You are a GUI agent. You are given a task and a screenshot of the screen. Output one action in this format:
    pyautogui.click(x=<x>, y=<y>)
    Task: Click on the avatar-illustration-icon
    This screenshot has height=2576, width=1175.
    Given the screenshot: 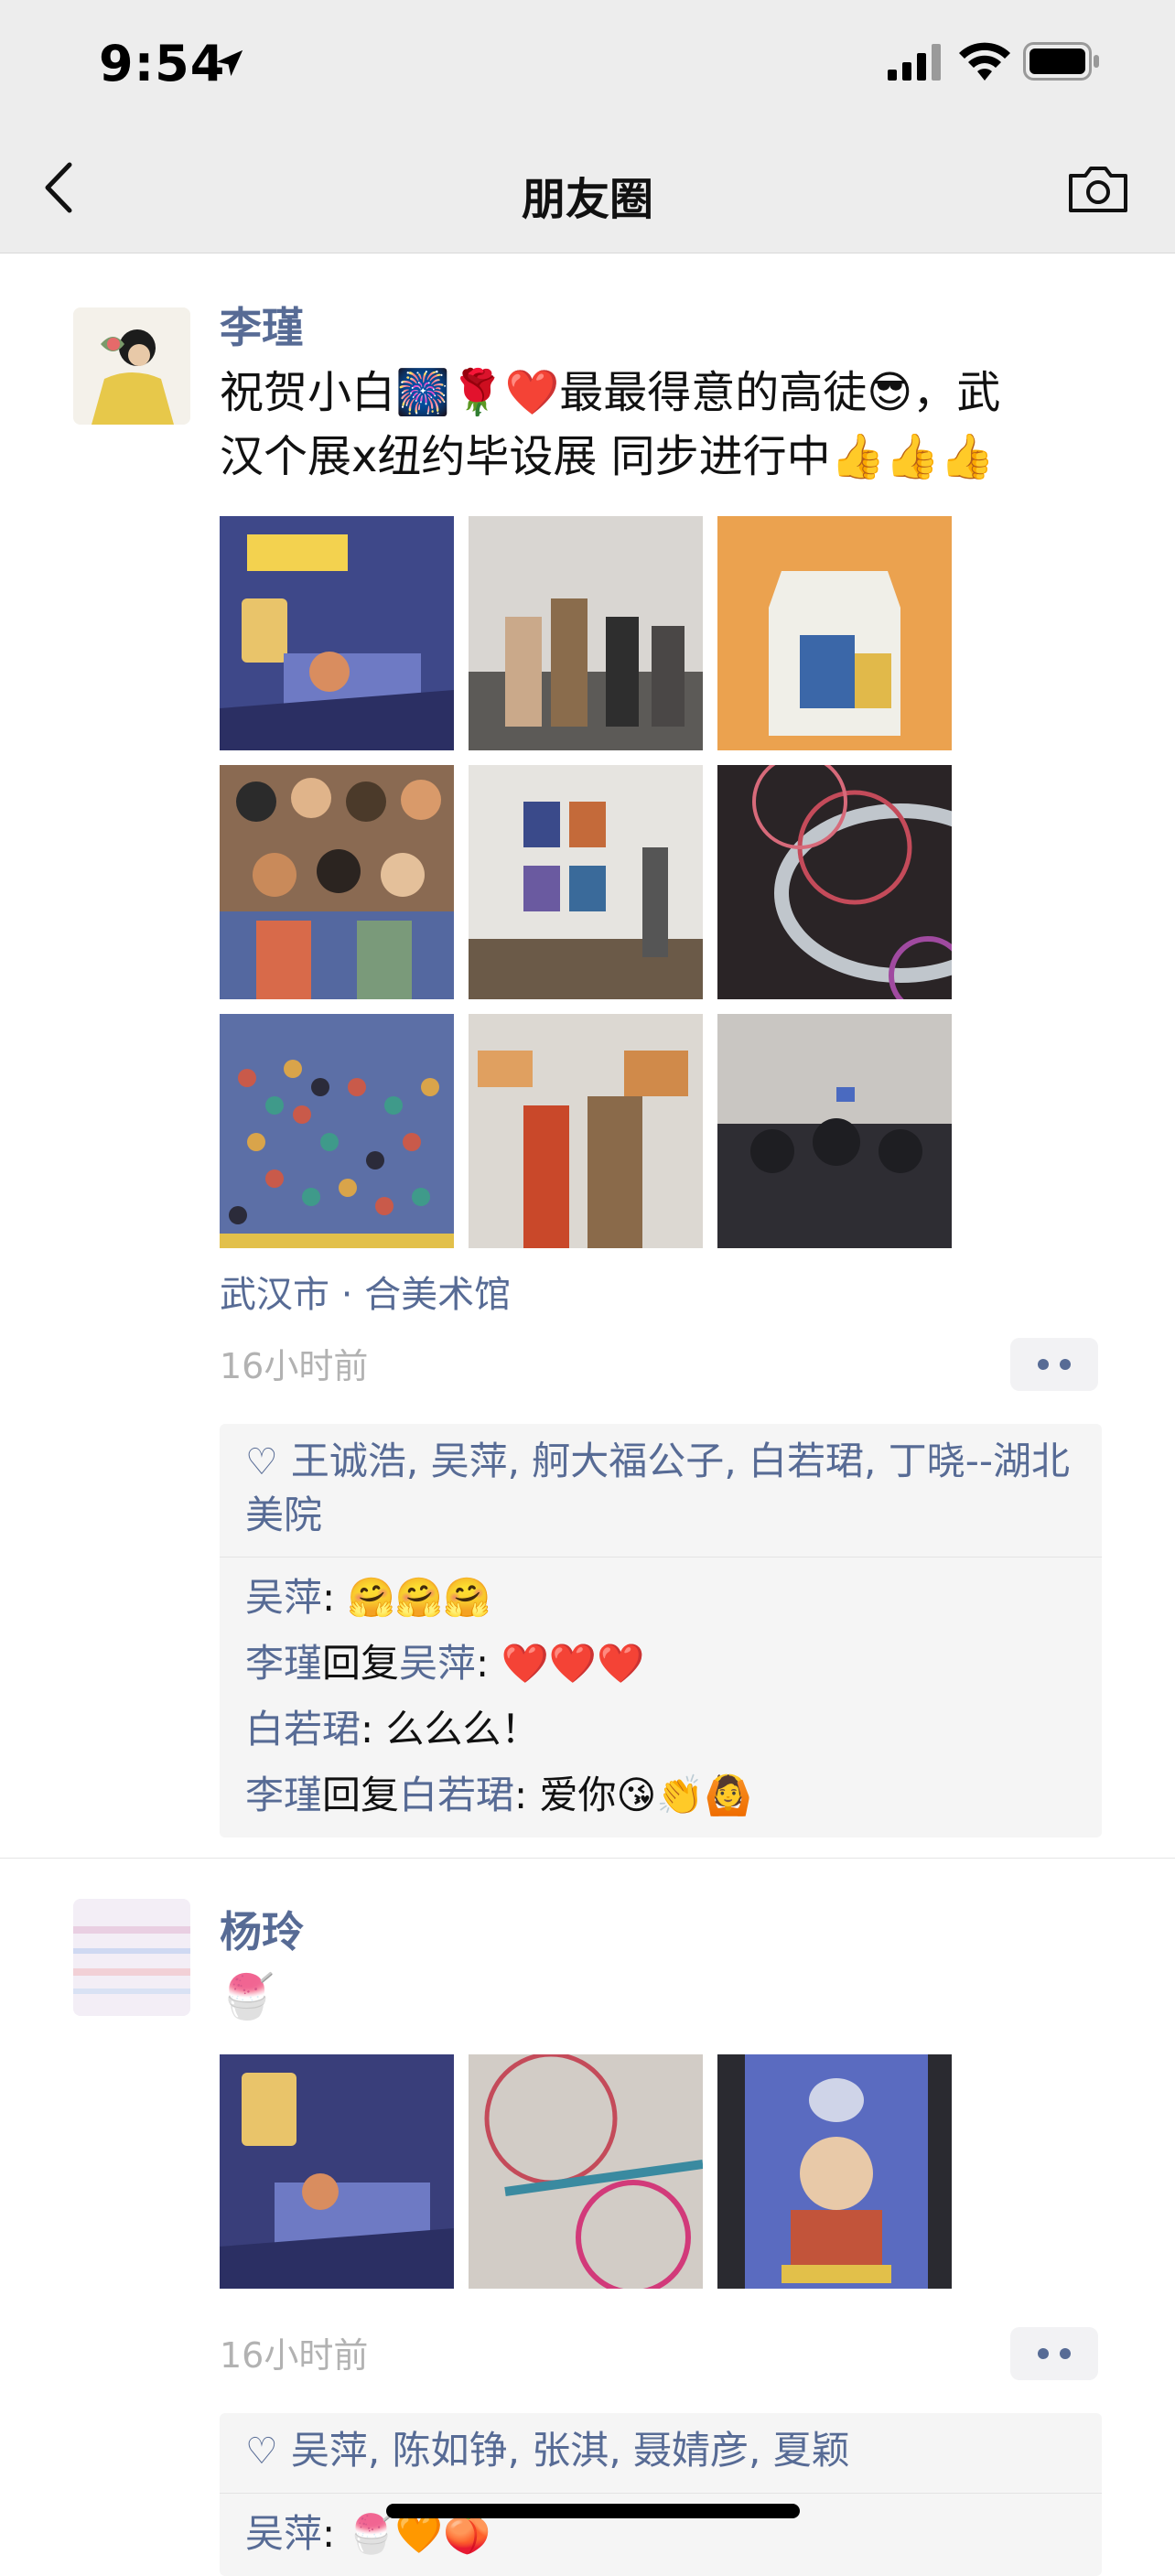 What is the action you would take?
    pyautogui.click(x=131, y=366)
    